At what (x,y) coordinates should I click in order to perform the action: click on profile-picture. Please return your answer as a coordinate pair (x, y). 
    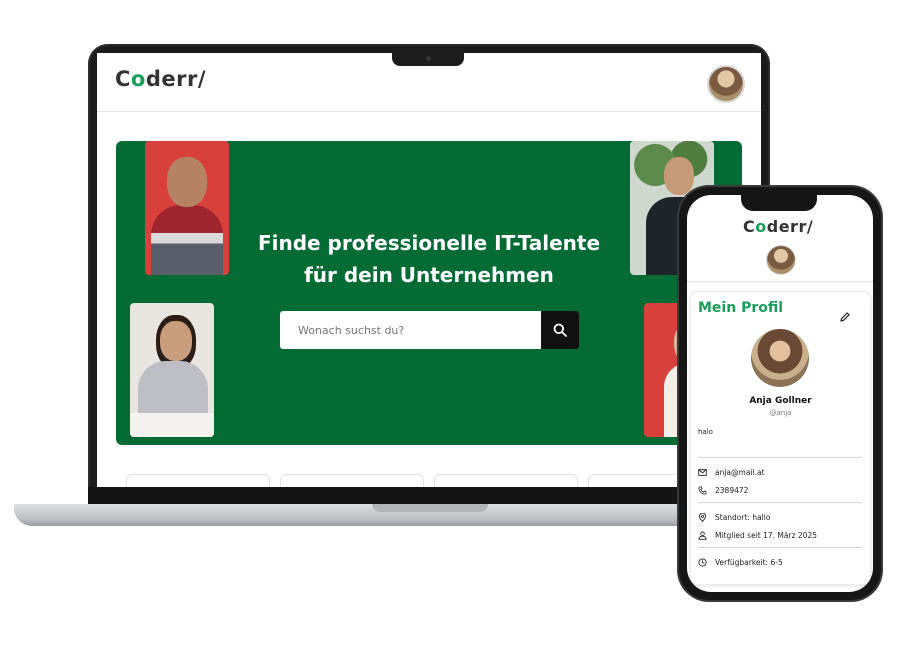
    Looking at the image, I should click on (780, 358).